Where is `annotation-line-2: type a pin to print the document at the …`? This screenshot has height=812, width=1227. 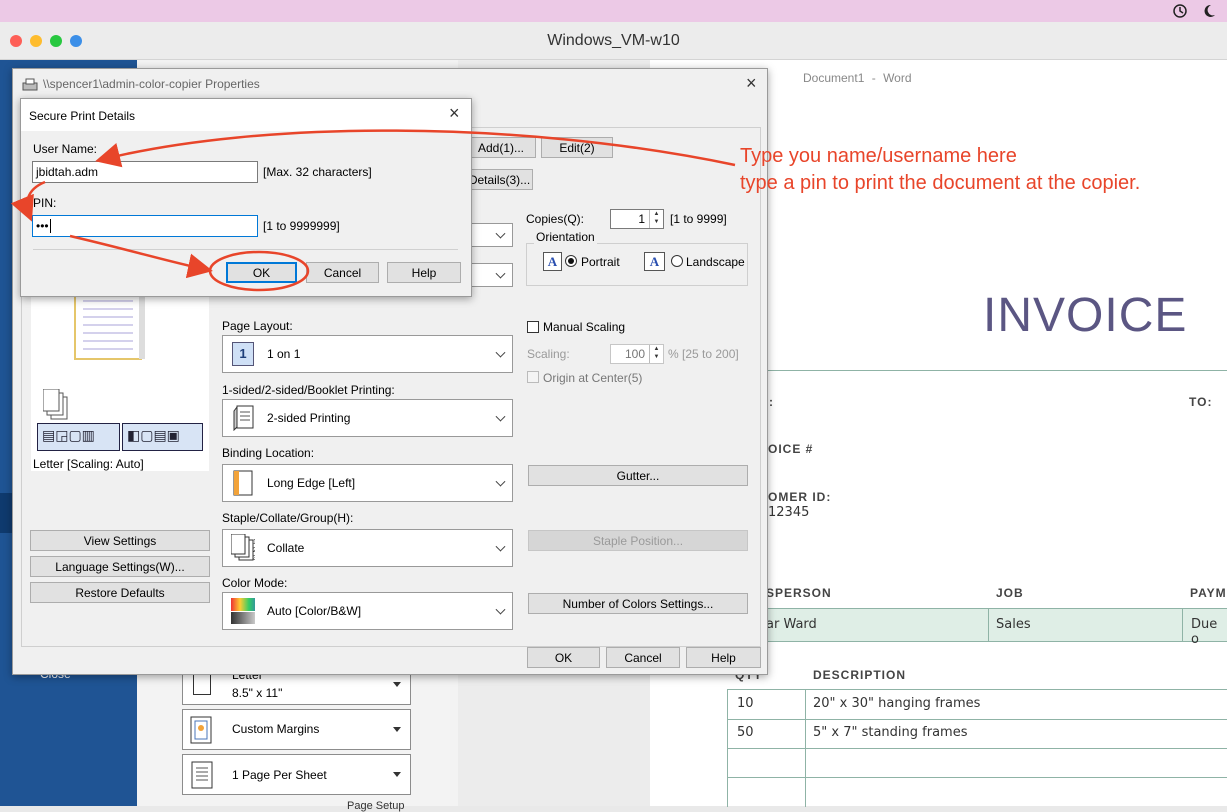
annotation-line-2: type a pin to print the document at the … is located at coordinates (940, 183).